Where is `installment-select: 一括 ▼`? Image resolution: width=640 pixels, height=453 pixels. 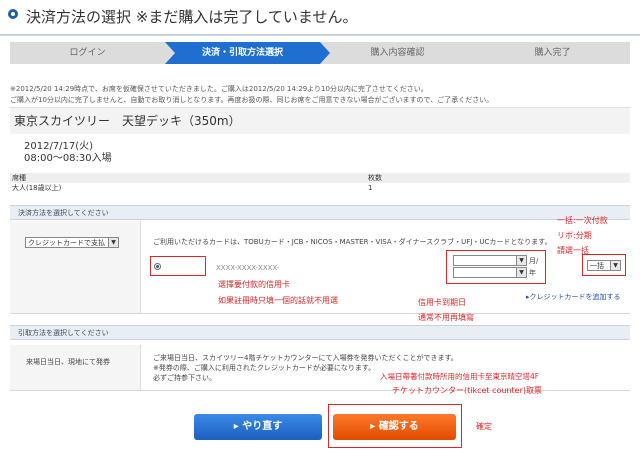 installment-select: 一括 ▼ is located at coordinates (604, 265).